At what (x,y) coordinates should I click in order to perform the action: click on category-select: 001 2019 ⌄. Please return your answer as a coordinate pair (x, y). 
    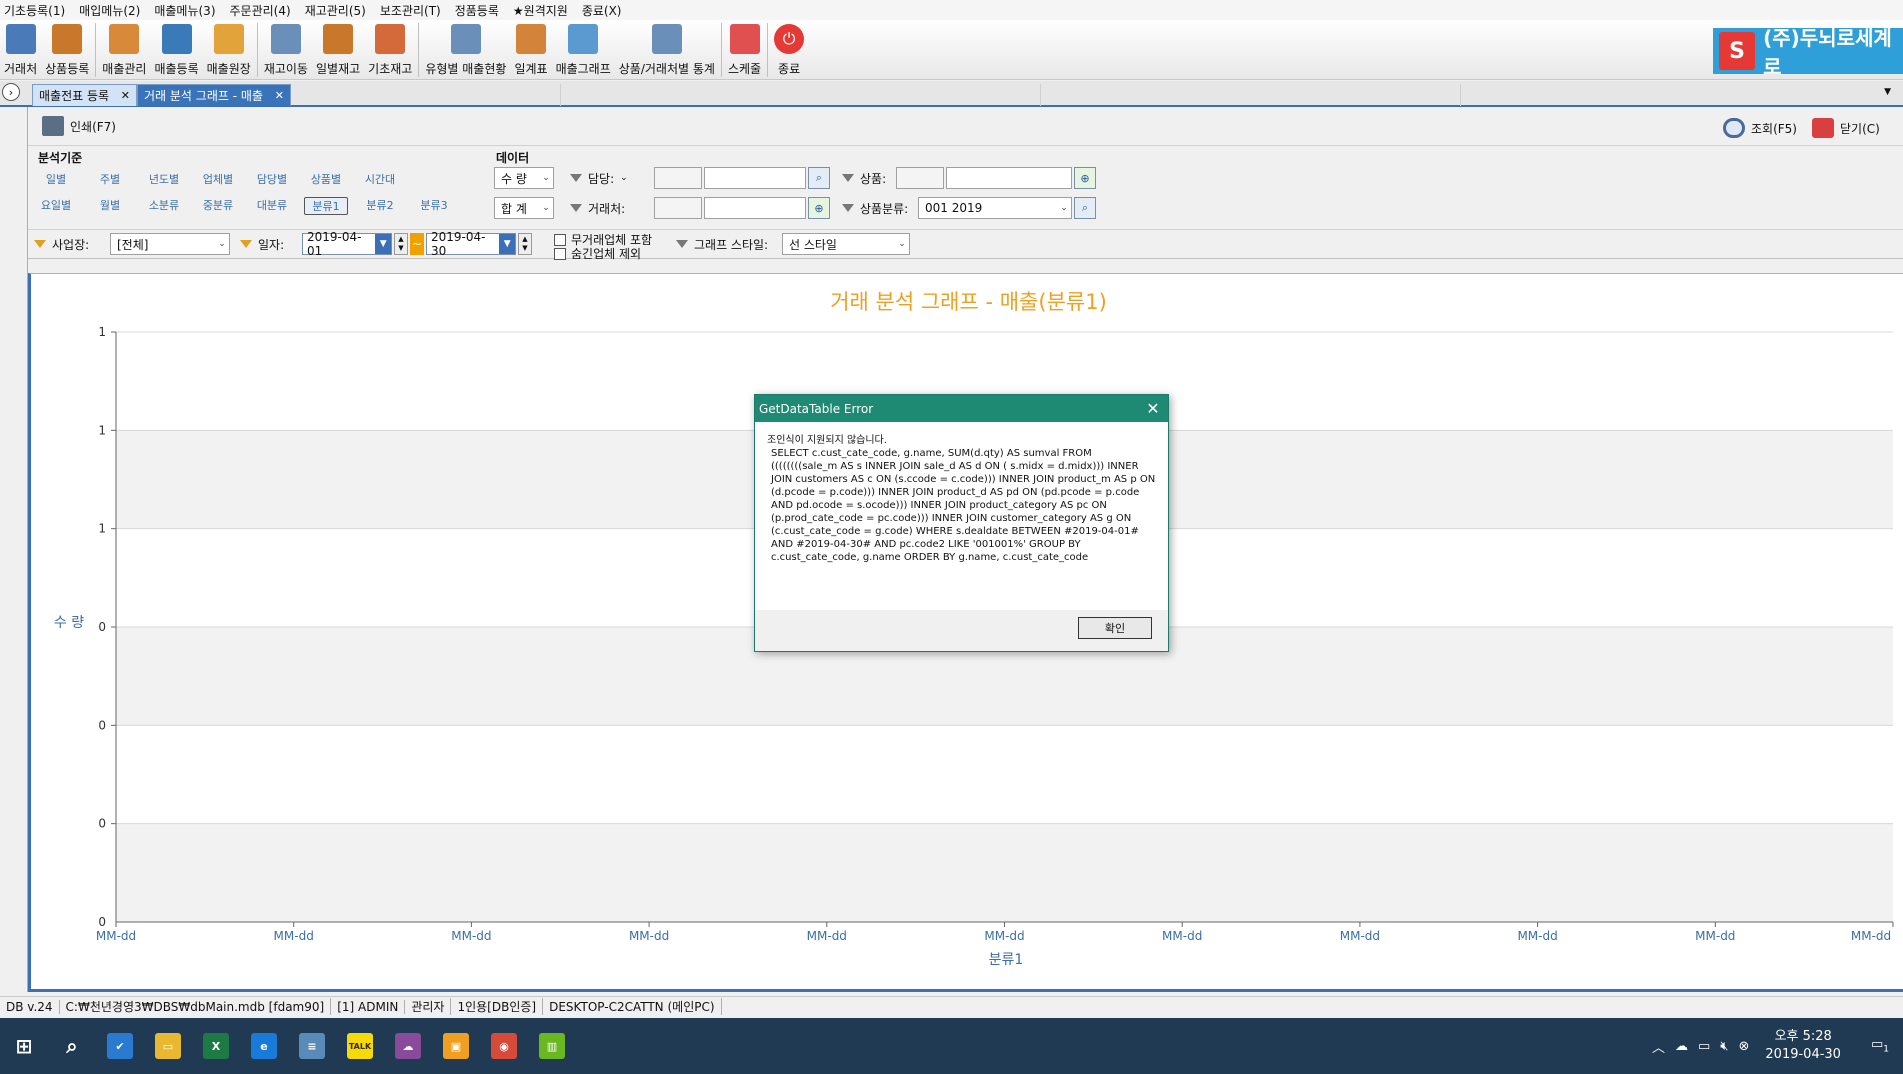
    Looking at the image, I should click on (995, 208).